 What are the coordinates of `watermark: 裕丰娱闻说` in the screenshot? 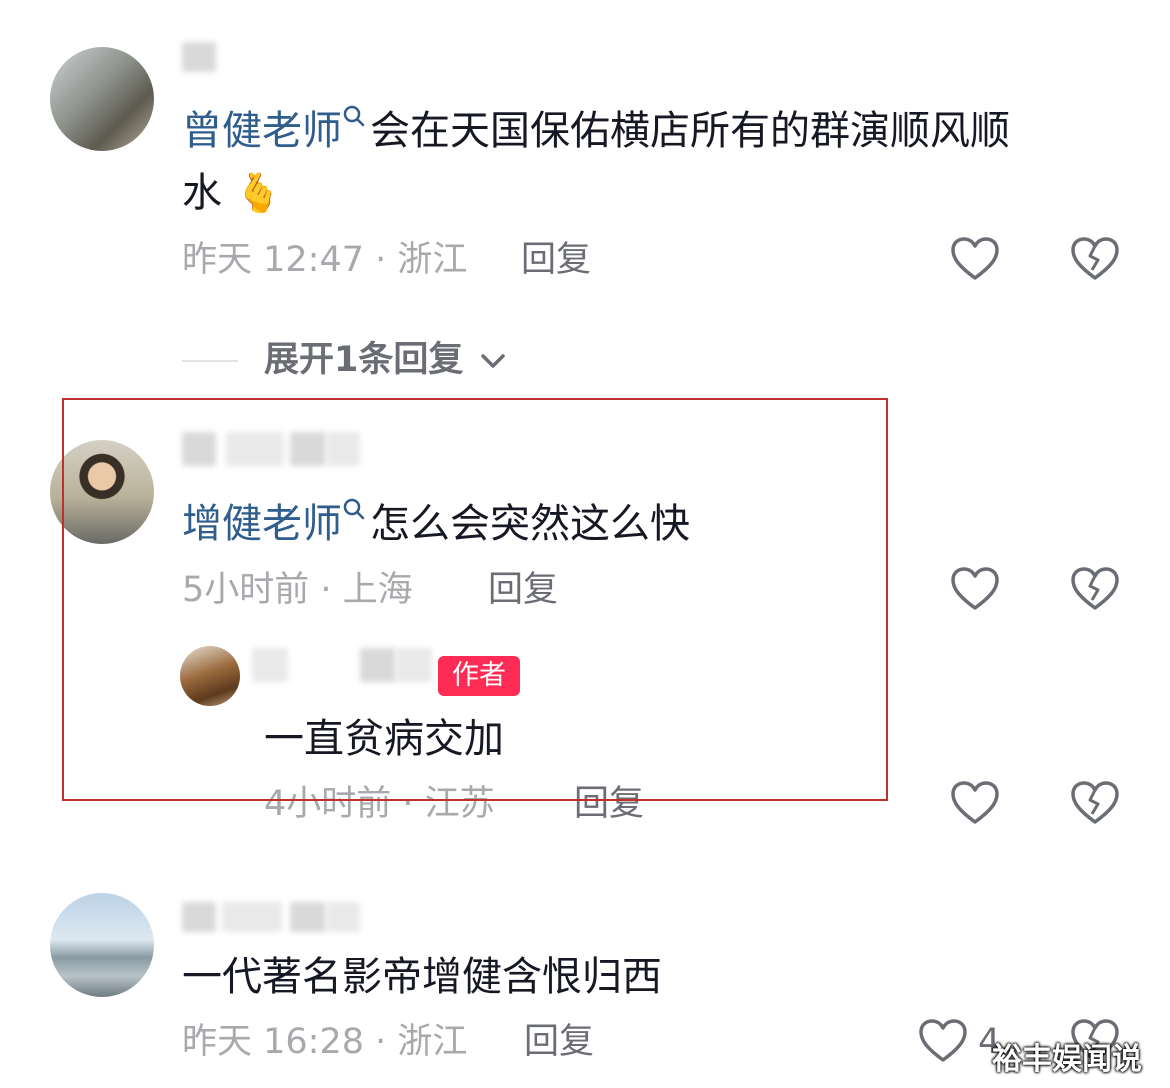 It's located at (1067, 1059).